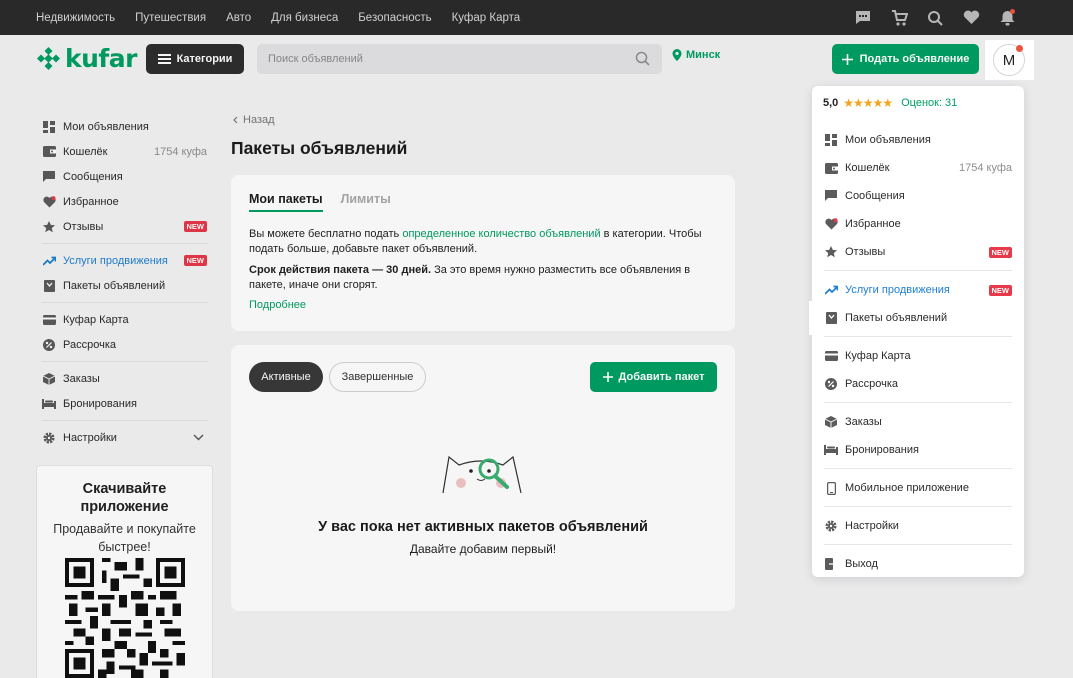 The image size is (1073, 678). I want to click on sidebar-item-orders: Заказы, so click(123, 378).